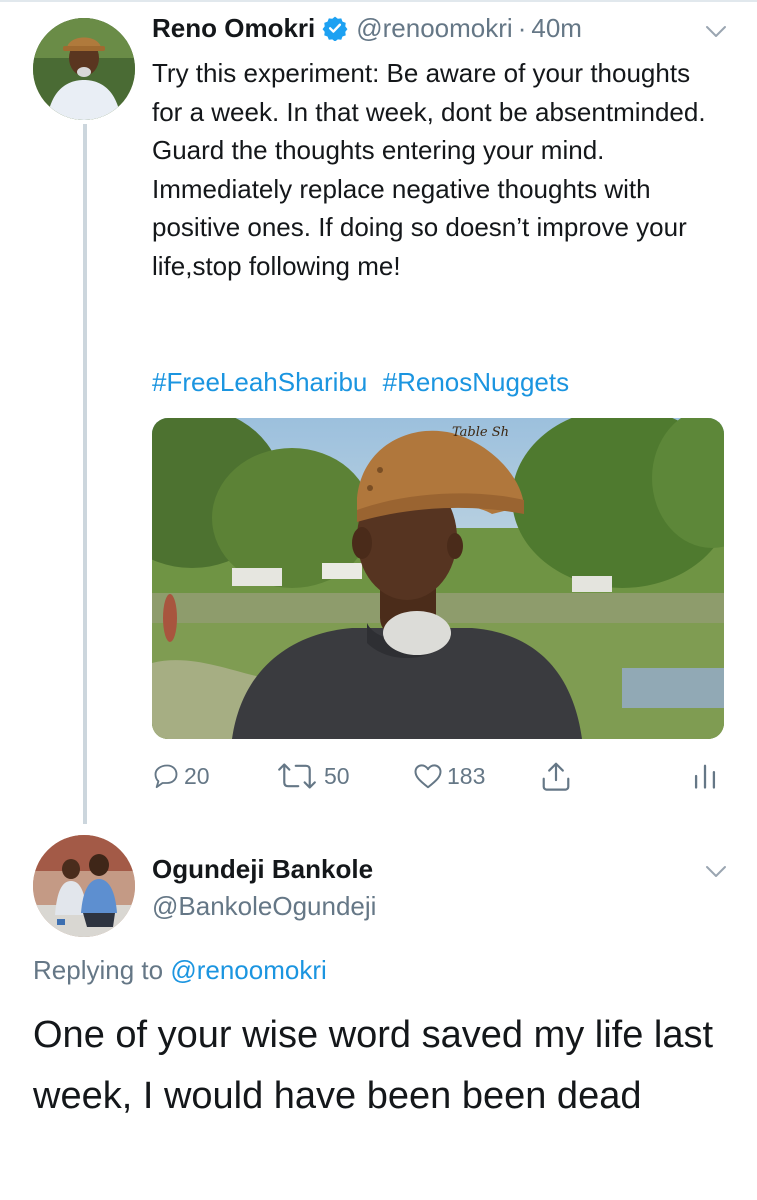 The image size is (757, 1200). I want to click on like-icon, so click(428, 776).